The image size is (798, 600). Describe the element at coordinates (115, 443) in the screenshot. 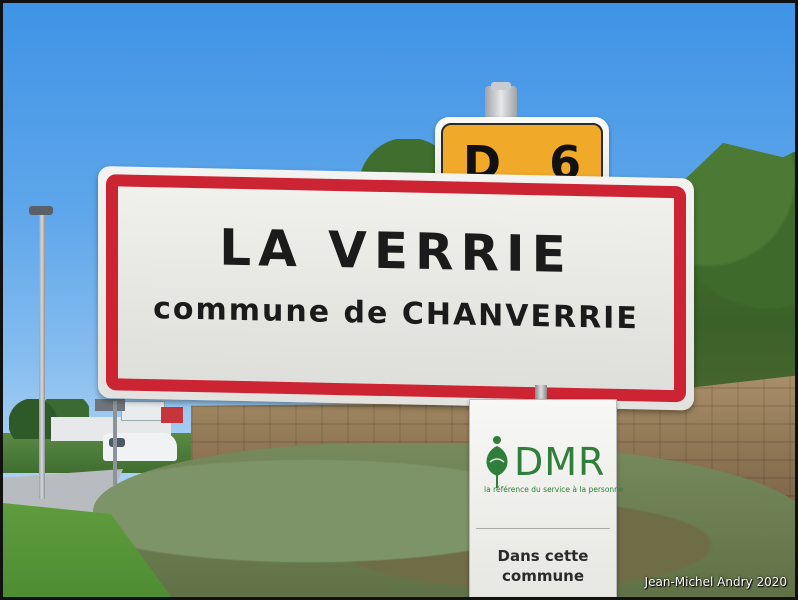

I see `distant-sign-pole` at that location.